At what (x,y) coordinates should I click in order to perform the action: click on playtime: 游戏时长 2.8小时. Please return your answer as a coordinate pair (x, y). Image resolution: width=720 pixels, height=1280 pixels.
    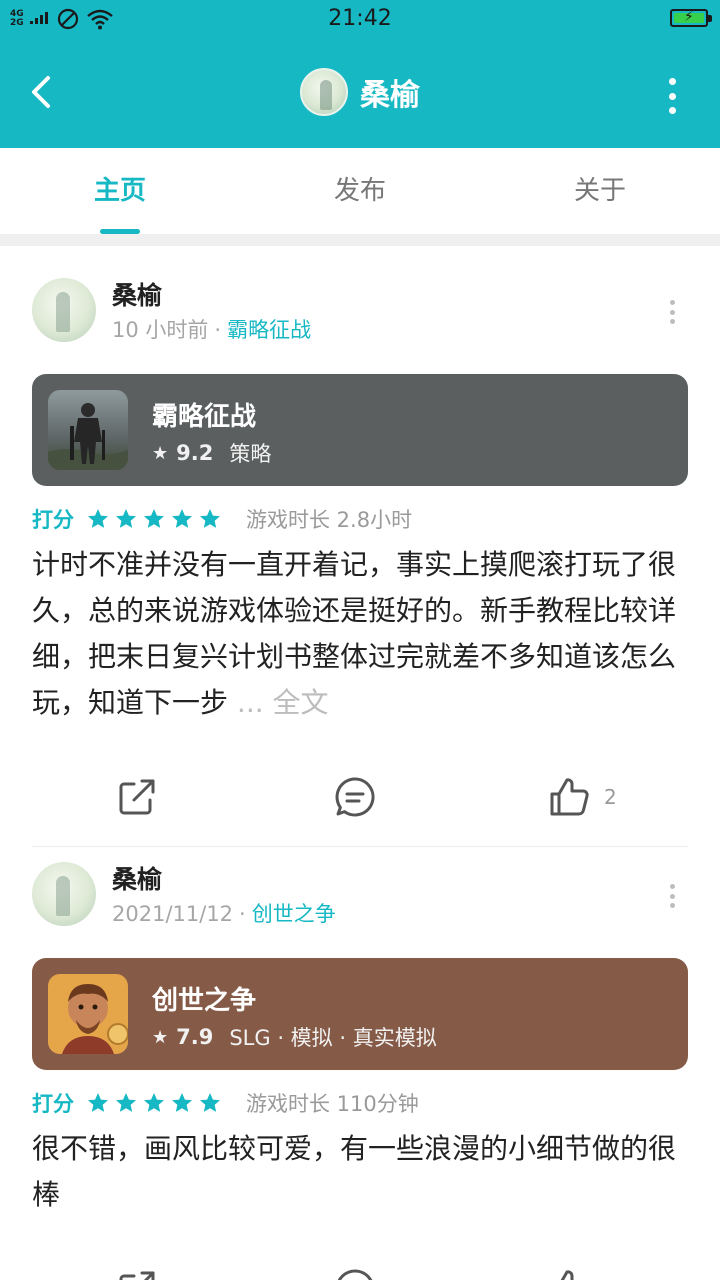
    Looking at the image, I should click on (329, 520).